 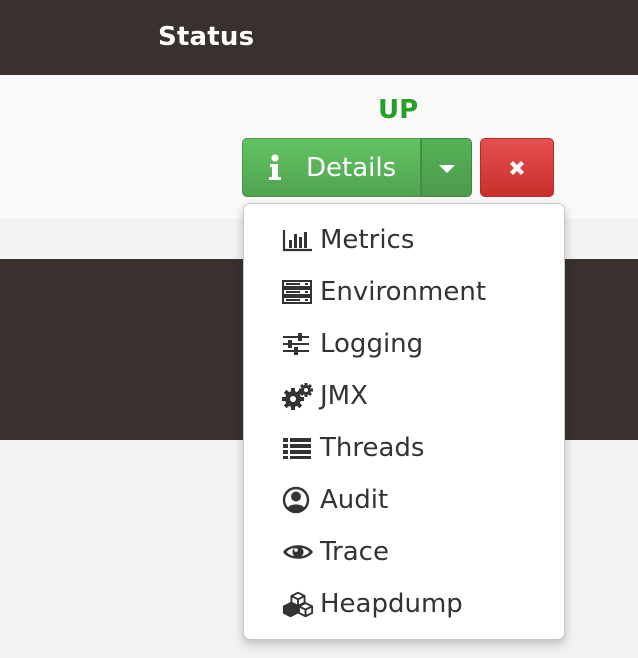 I want to click on status-badge: UP, so click(x=398, y=110).